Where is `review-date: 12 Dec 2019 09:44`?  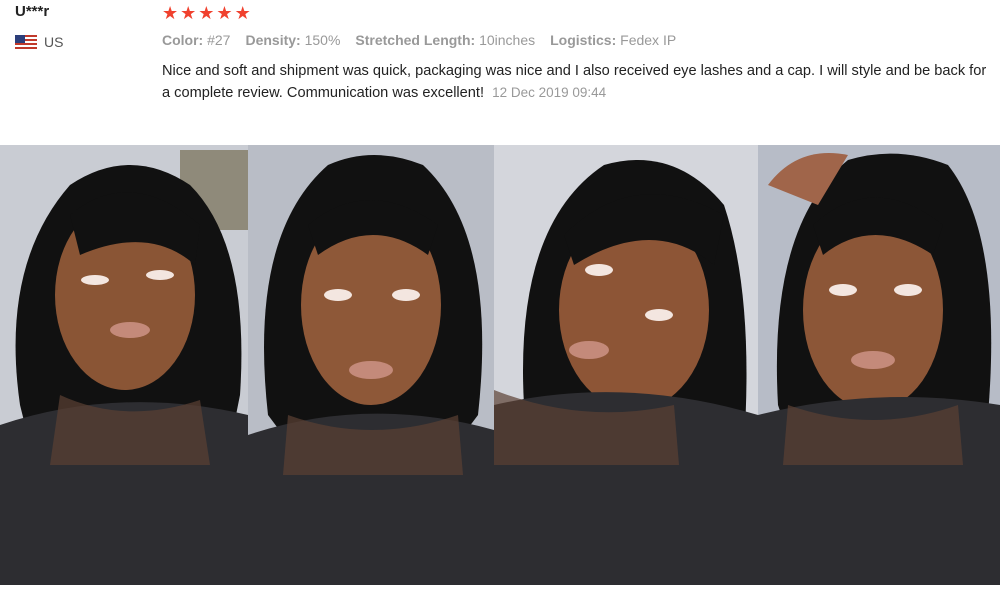
review-date: 12 Dec 2019 09:44 is located at coordinates (549, 92).